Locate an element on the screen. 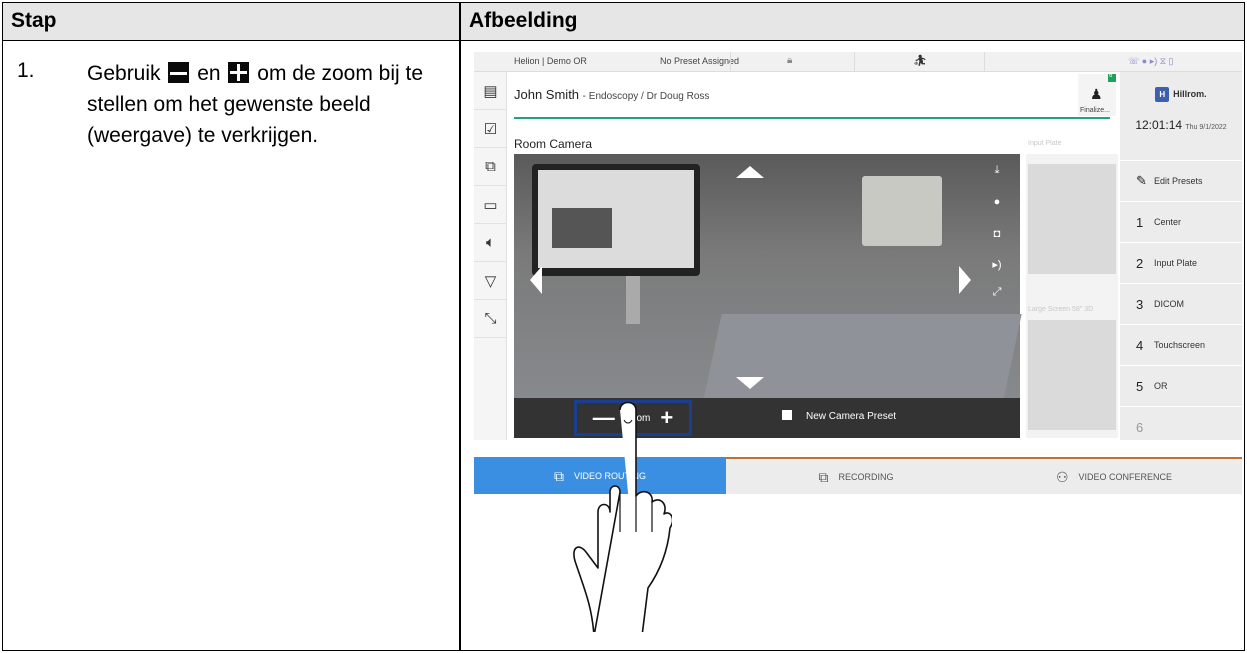  person-transfer-icon: ⛹︎ is located at coordinates (920, 61).